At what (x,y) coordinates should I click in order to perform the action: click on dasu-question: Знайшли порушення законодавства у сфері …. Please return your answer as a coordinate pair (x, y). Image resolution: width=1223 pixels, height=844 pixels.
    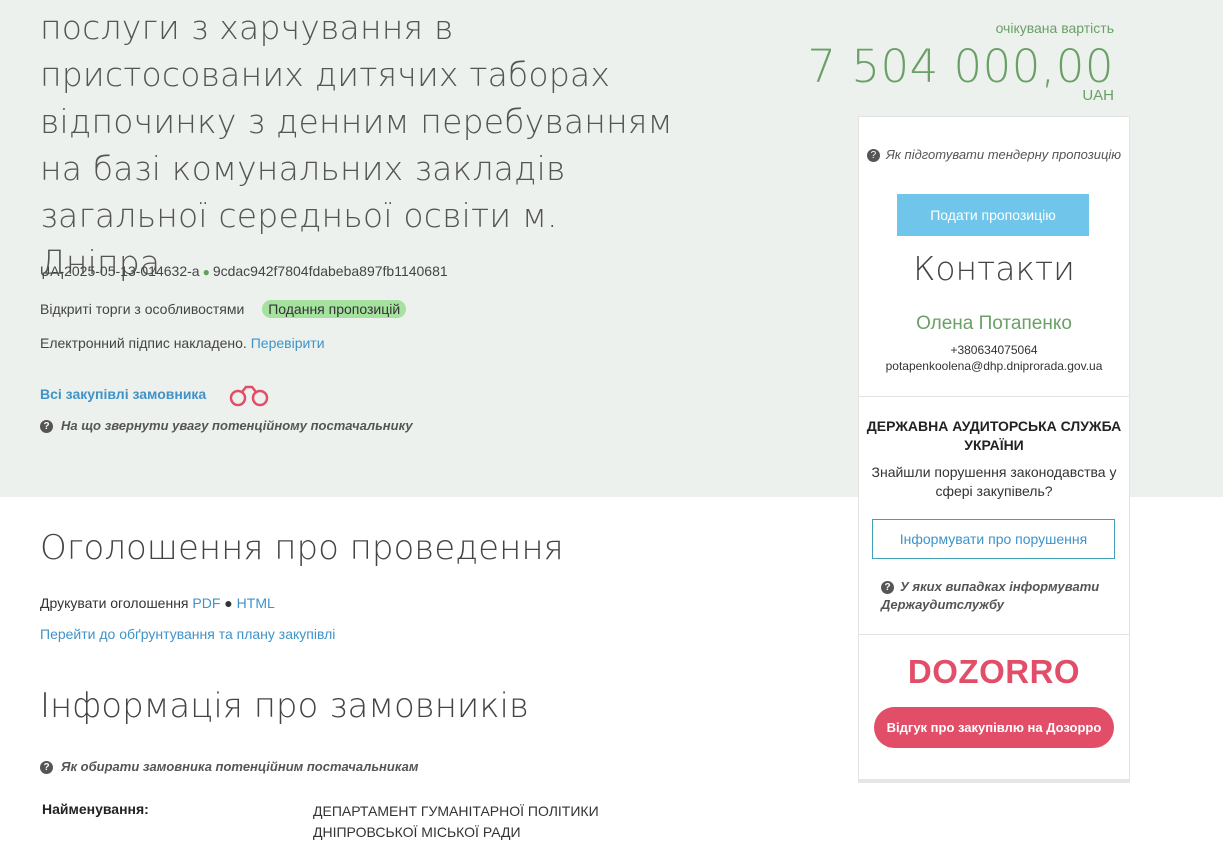
    Looking at the image, I should click on (994, 481).